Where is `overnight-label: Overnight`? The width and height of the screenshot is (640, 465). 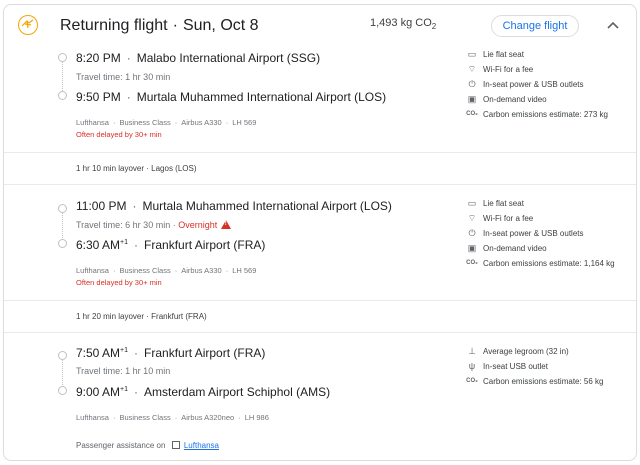 overnight-label: Overnight is located at coordinates (198, 225).